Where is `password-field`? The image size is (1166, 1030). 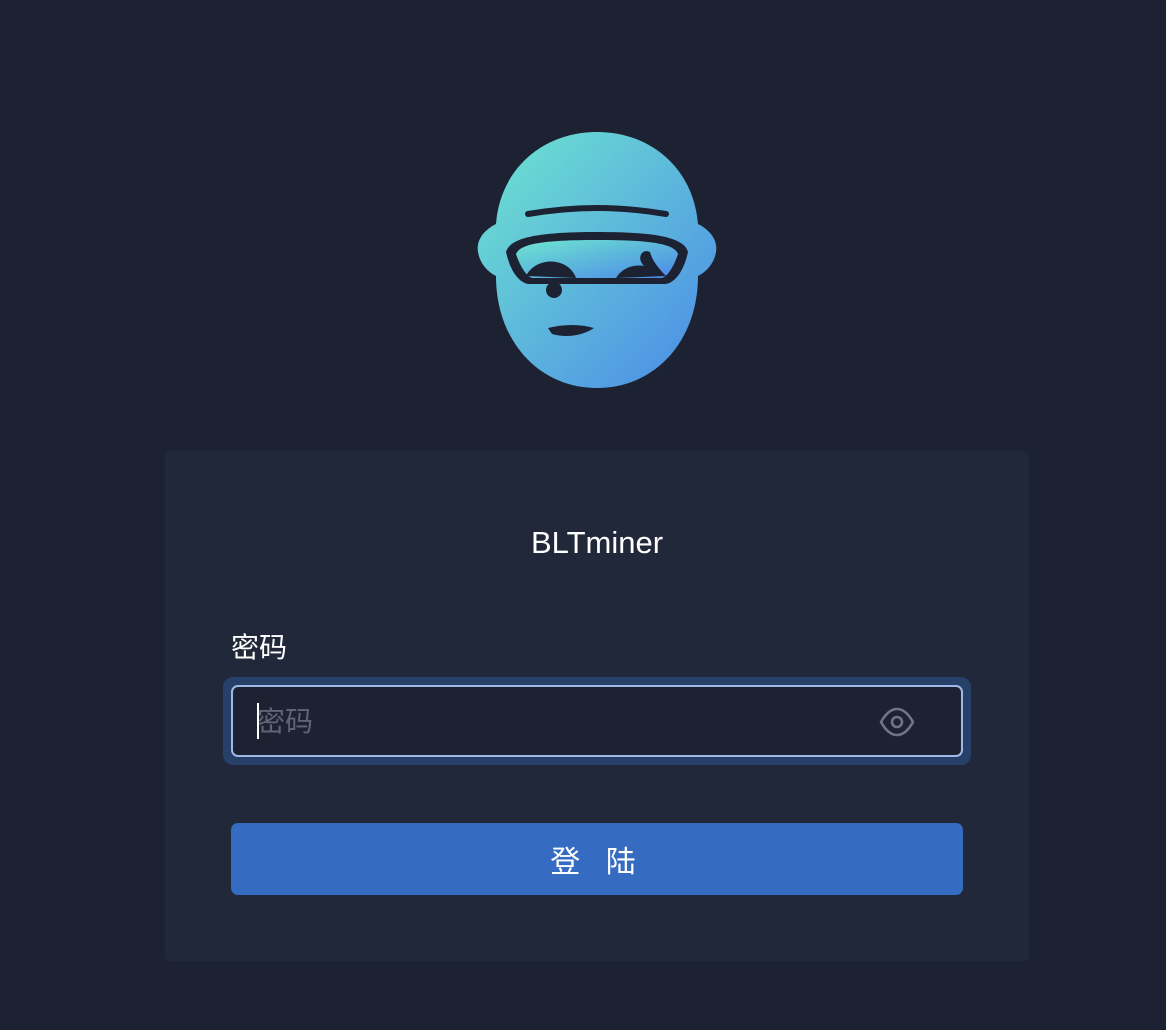 password-field is located at coordinates (597, 721).